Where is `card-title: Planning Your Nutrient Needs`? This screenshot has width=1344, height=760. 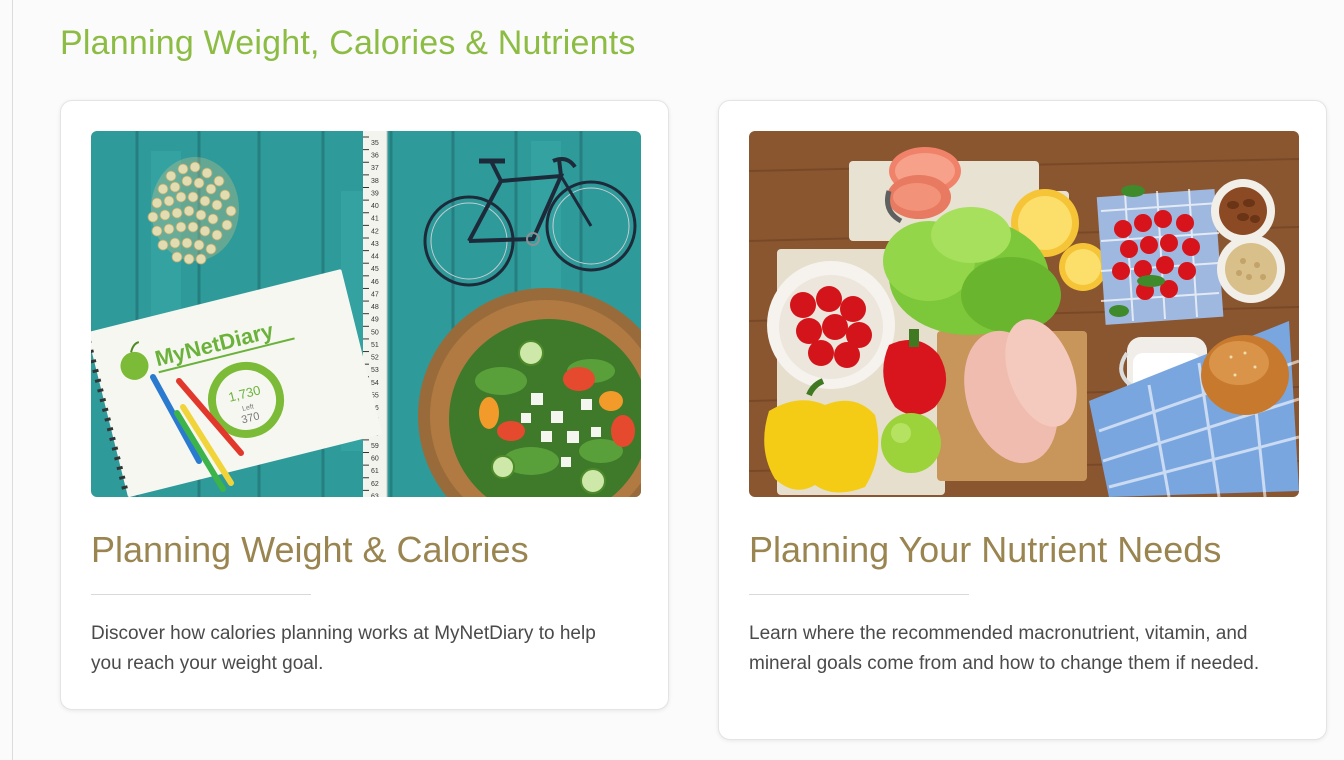 card-title: Planning Your Nutrient Needs is located at coordinates (985, 550).